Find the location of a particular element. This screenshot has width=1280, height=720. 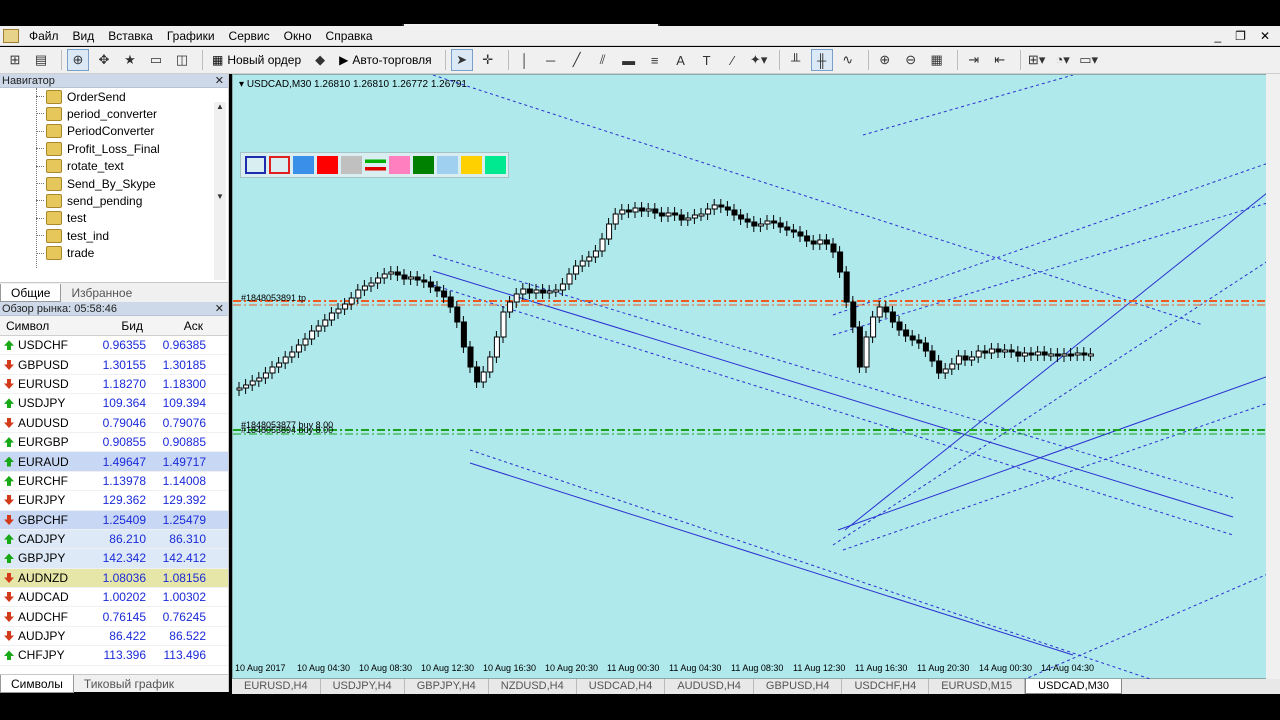

nav-item-period-converter: period_converter is located at coordinates (114, 113).